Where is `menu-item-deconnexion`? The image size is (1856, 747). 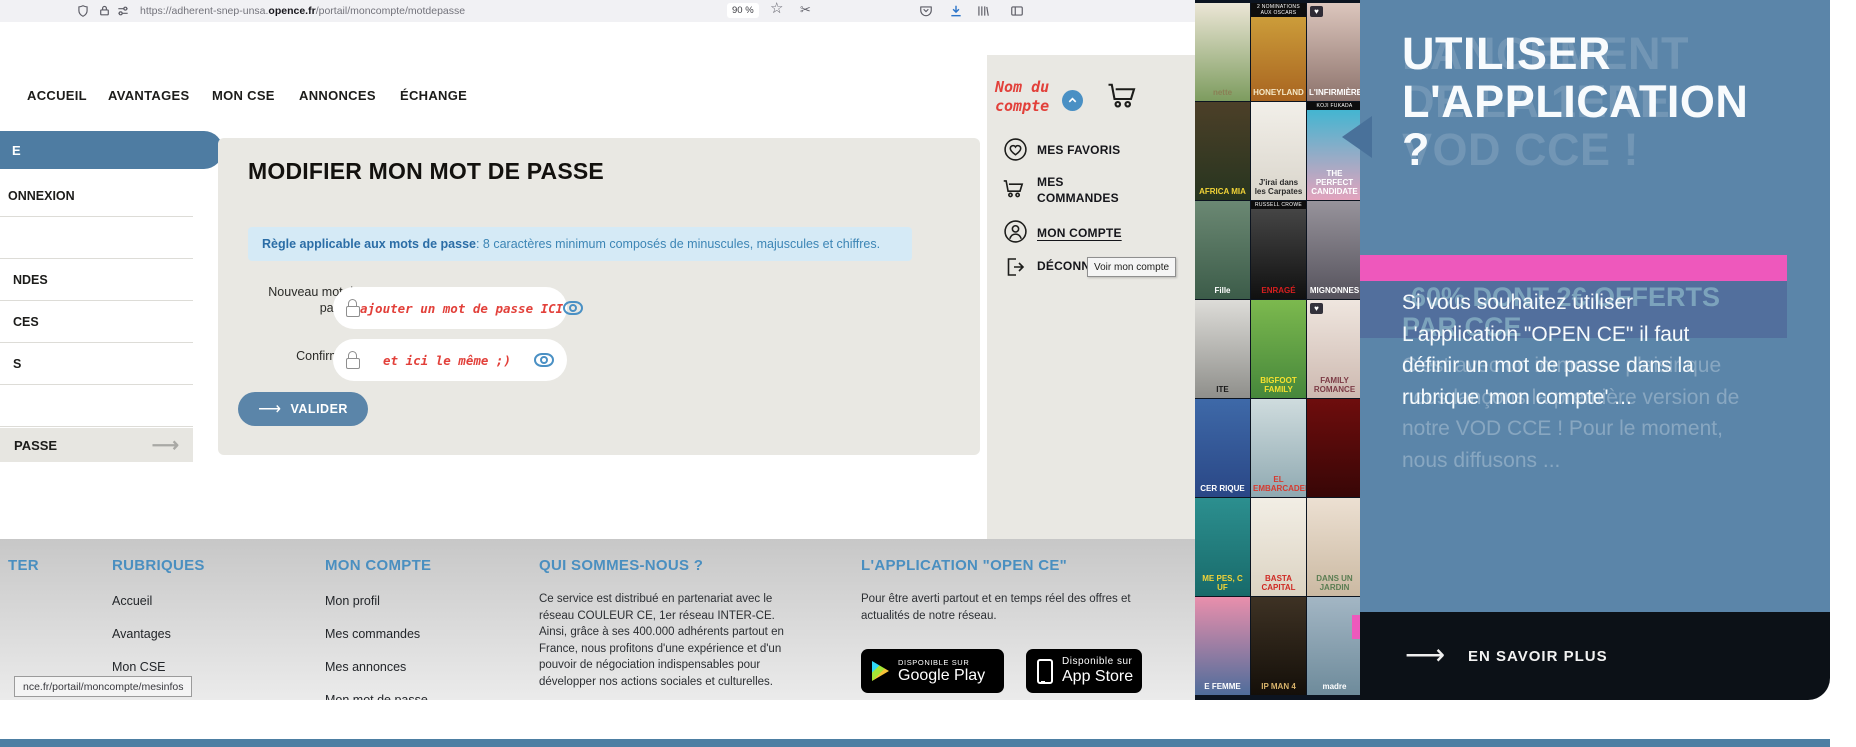
menu-item-deconnexion is located at coordinates (1015, 269).